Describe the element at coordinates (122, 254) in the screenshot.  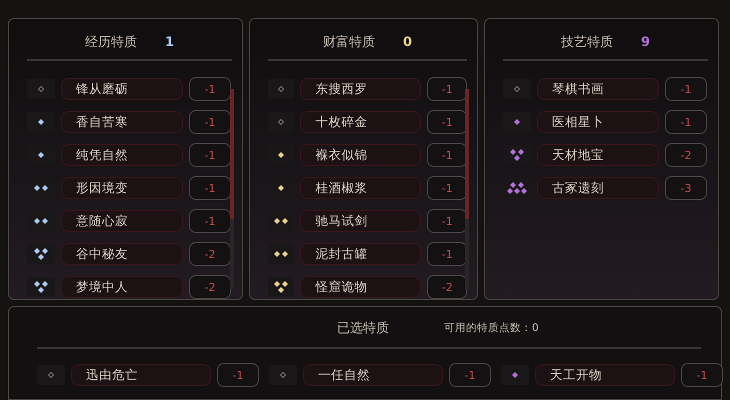
I see `trait-button: 谷中秘友` at that location.